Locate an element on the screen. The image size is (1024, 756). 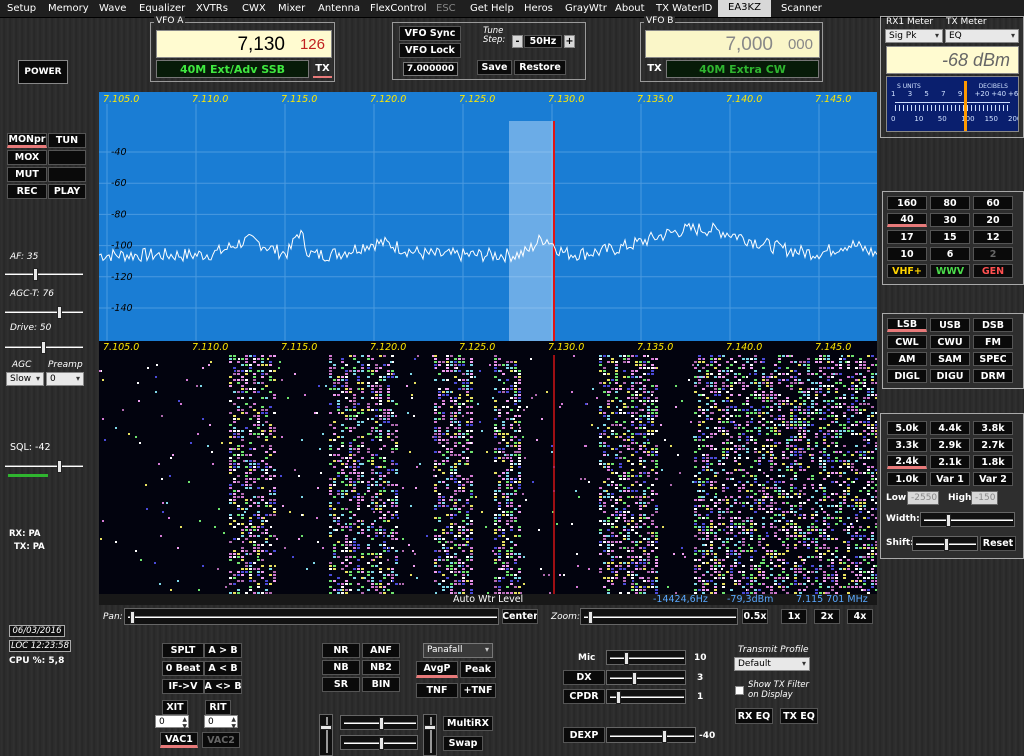
agct-slider is located at coordinates (44, 312).